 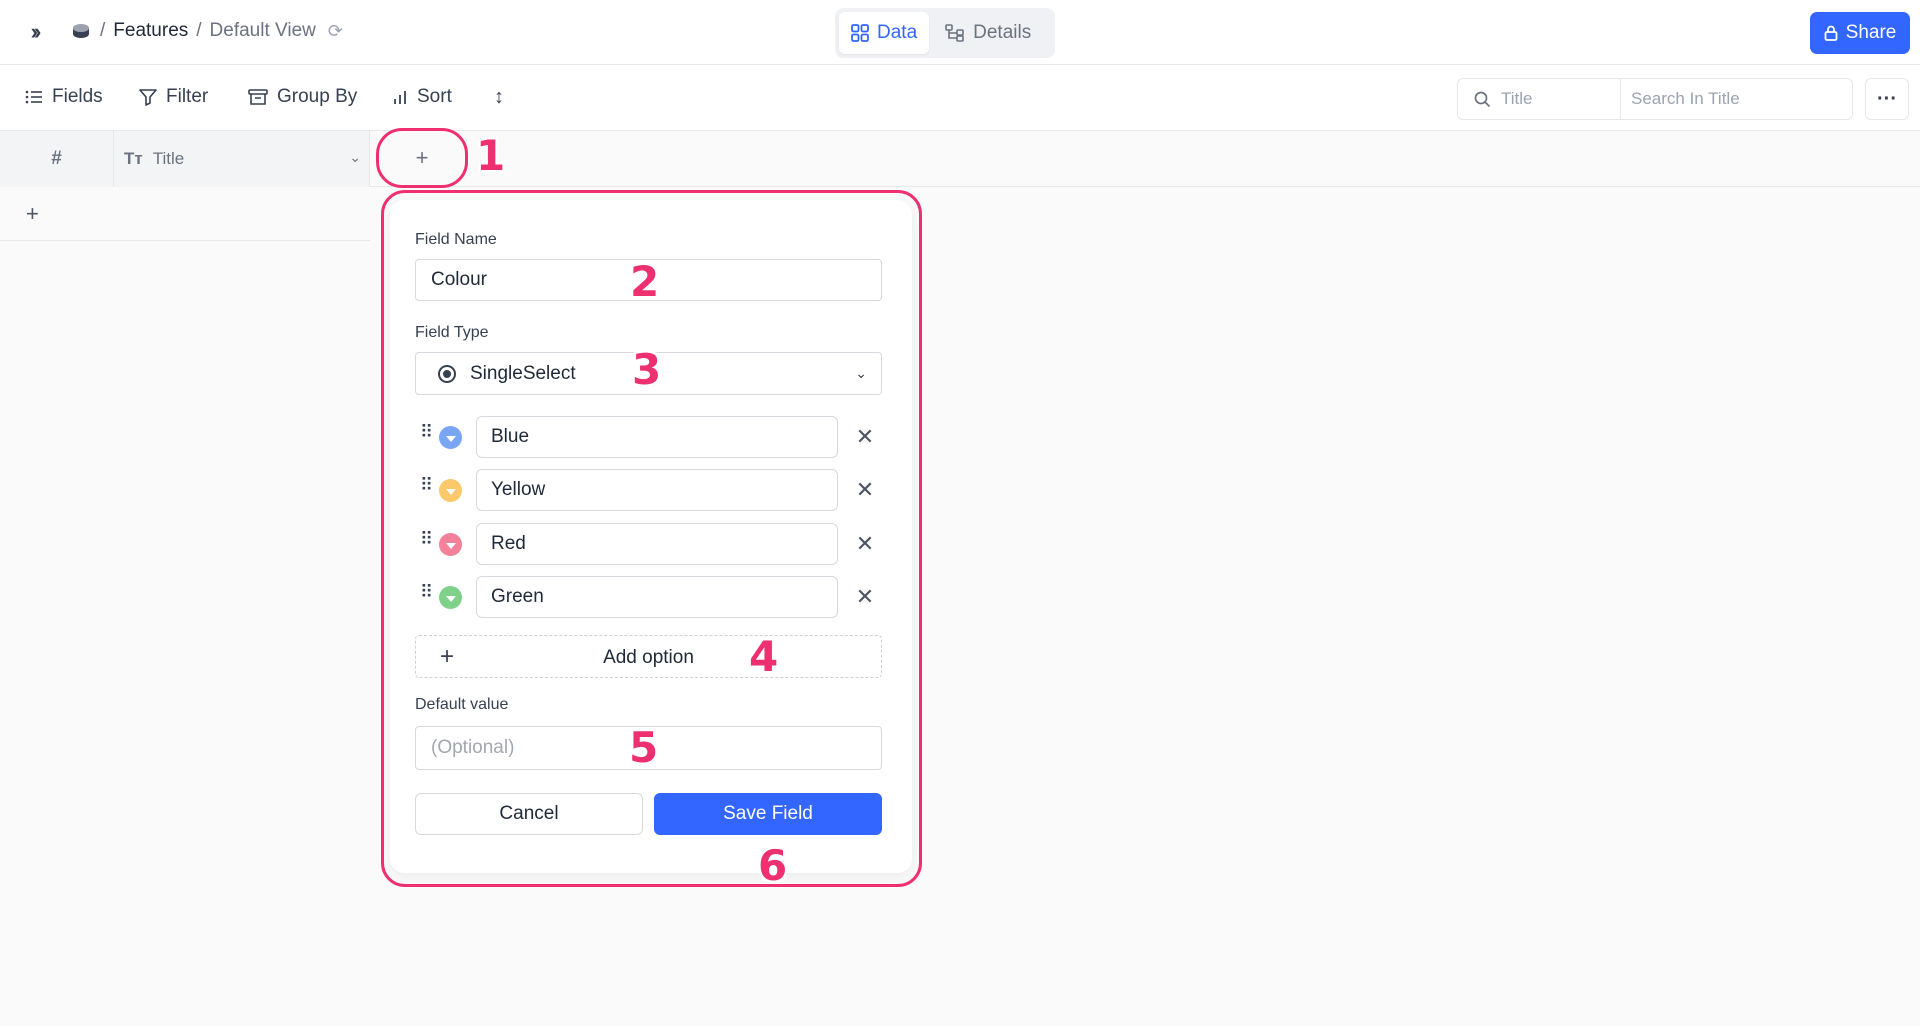 I want to click on tab-details-label: Details, so click(x=1002, y=32).